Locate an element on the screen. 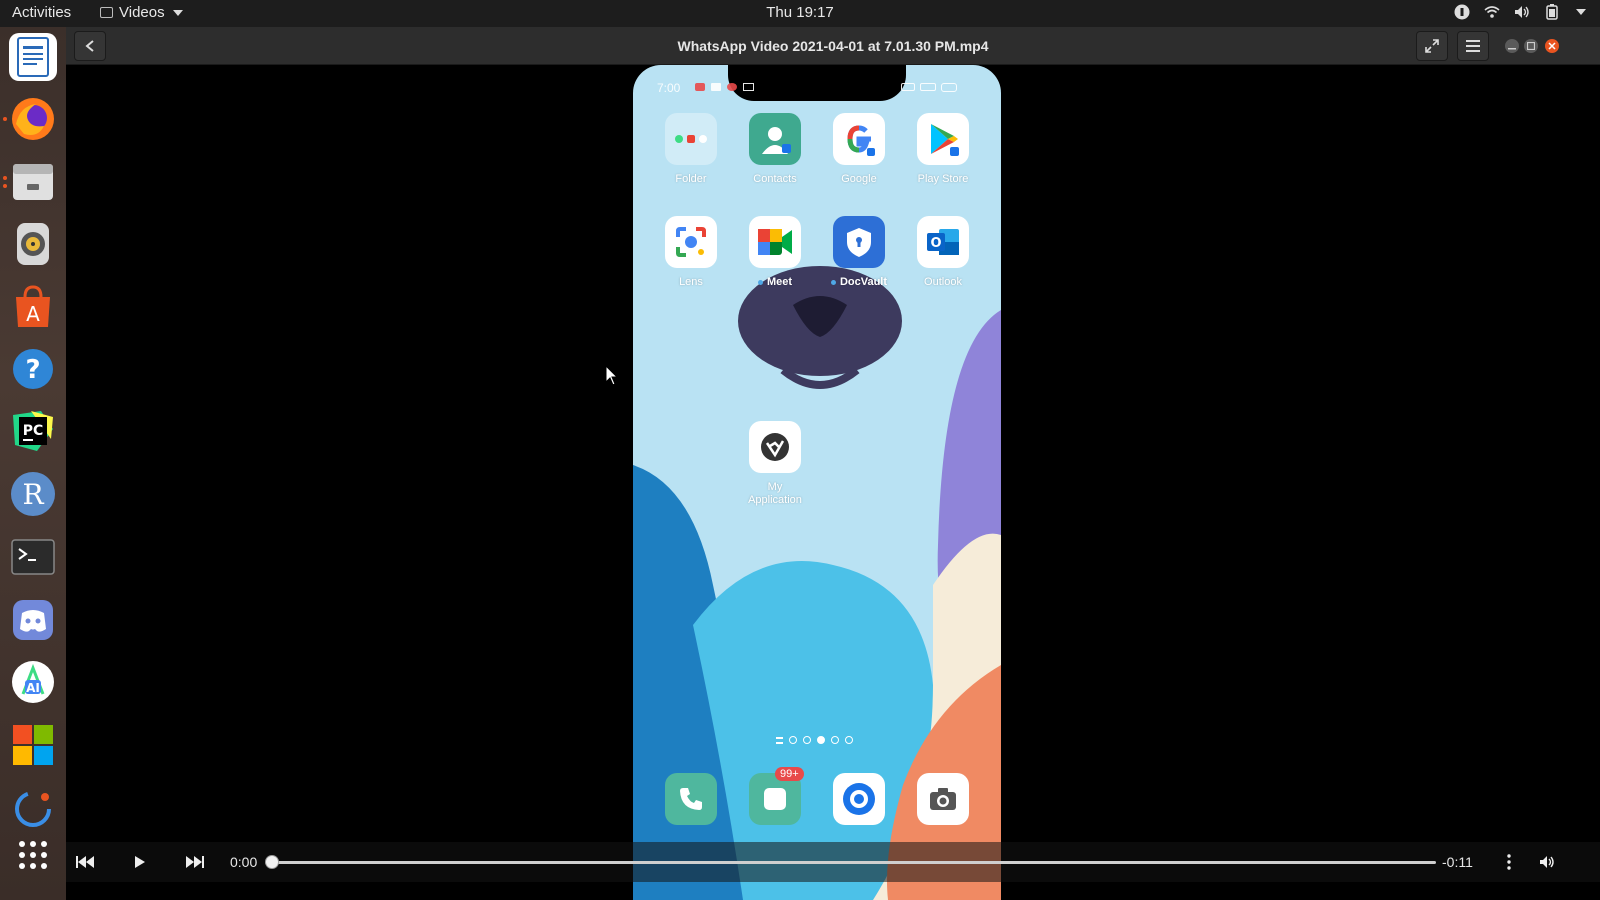 This screenshot has width=1600, height=900. libreoffice-writer-icon is located at coordinates (33, 57).